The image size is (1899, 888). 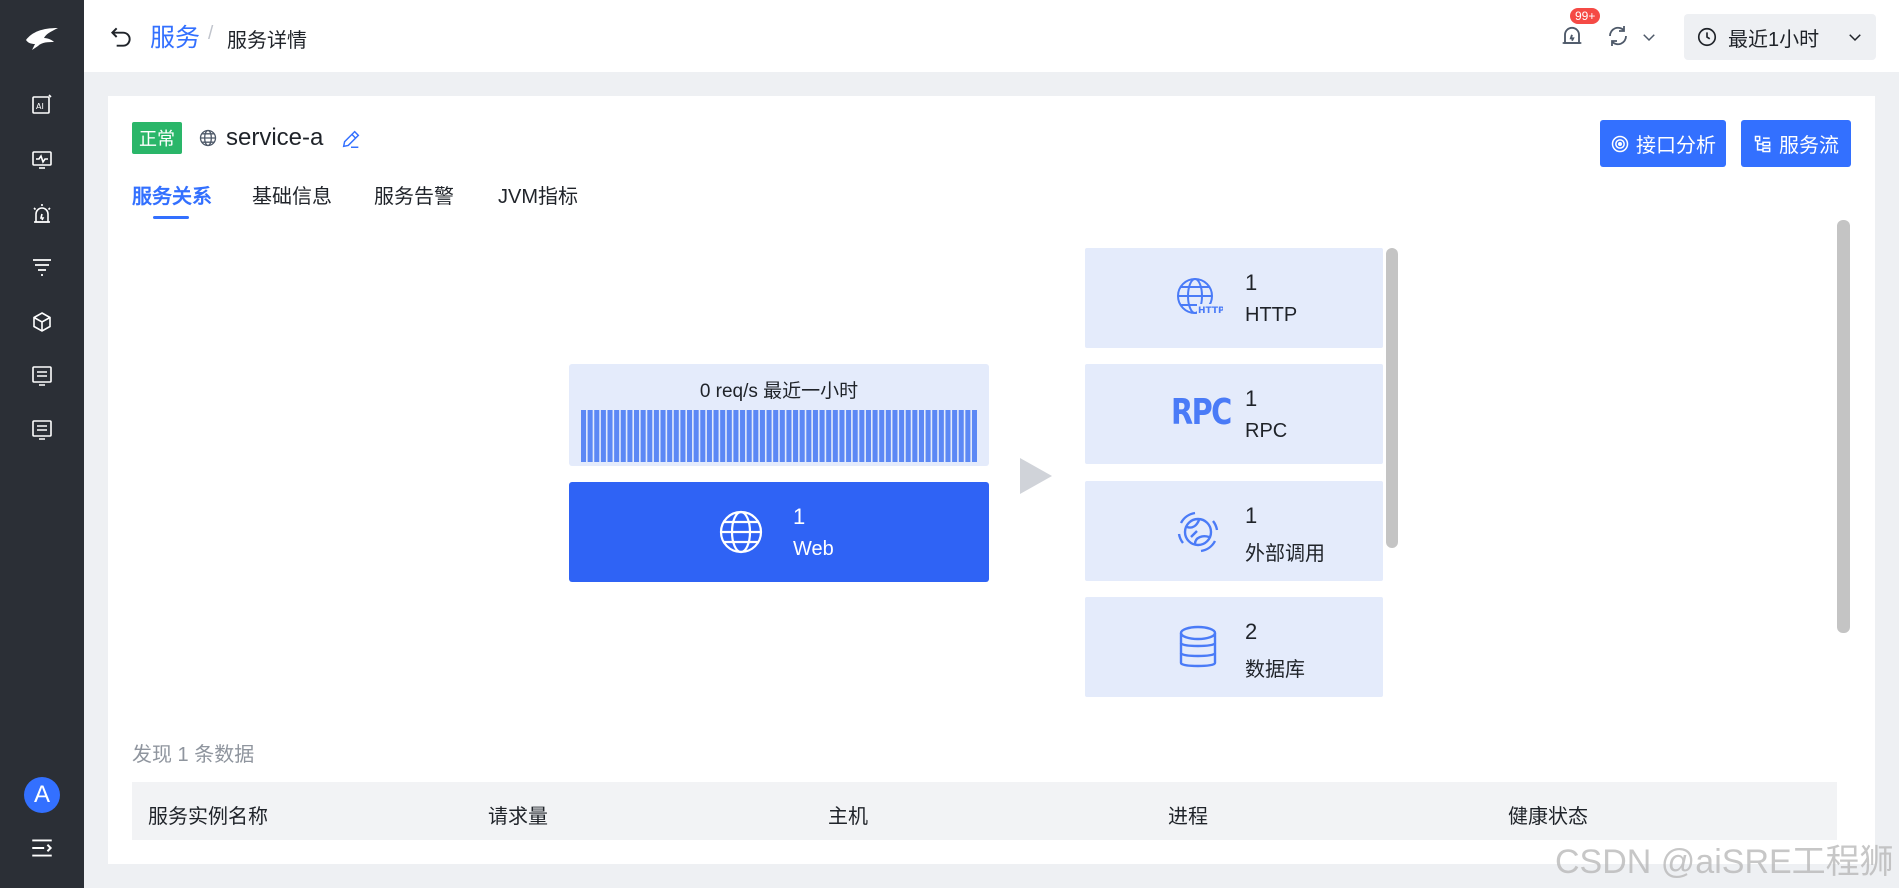 What do you see at coordinates (1198, 646) in the screenshot?
I see `database-icon` at bounding box center [1198, 646].